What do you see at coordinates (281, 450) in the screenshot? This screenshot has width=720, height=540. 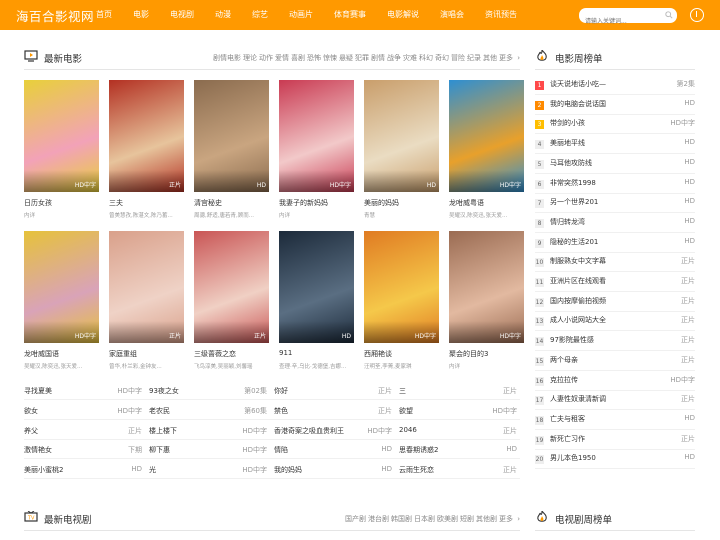 I see `list-movie-name: 情陷` at bounding box center [281, 450].